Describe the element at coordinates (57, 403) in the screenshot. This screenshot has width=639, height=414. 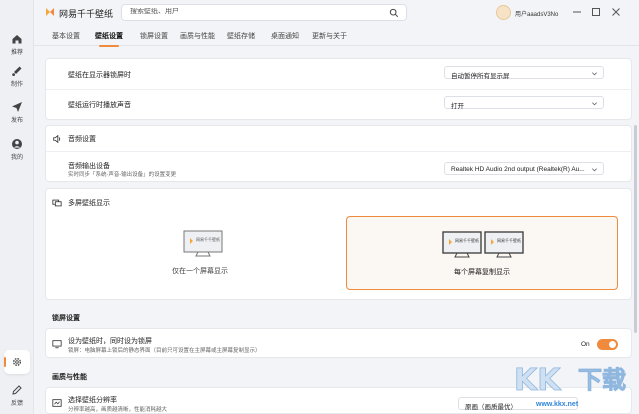
I see `resolution-icon` at that location.